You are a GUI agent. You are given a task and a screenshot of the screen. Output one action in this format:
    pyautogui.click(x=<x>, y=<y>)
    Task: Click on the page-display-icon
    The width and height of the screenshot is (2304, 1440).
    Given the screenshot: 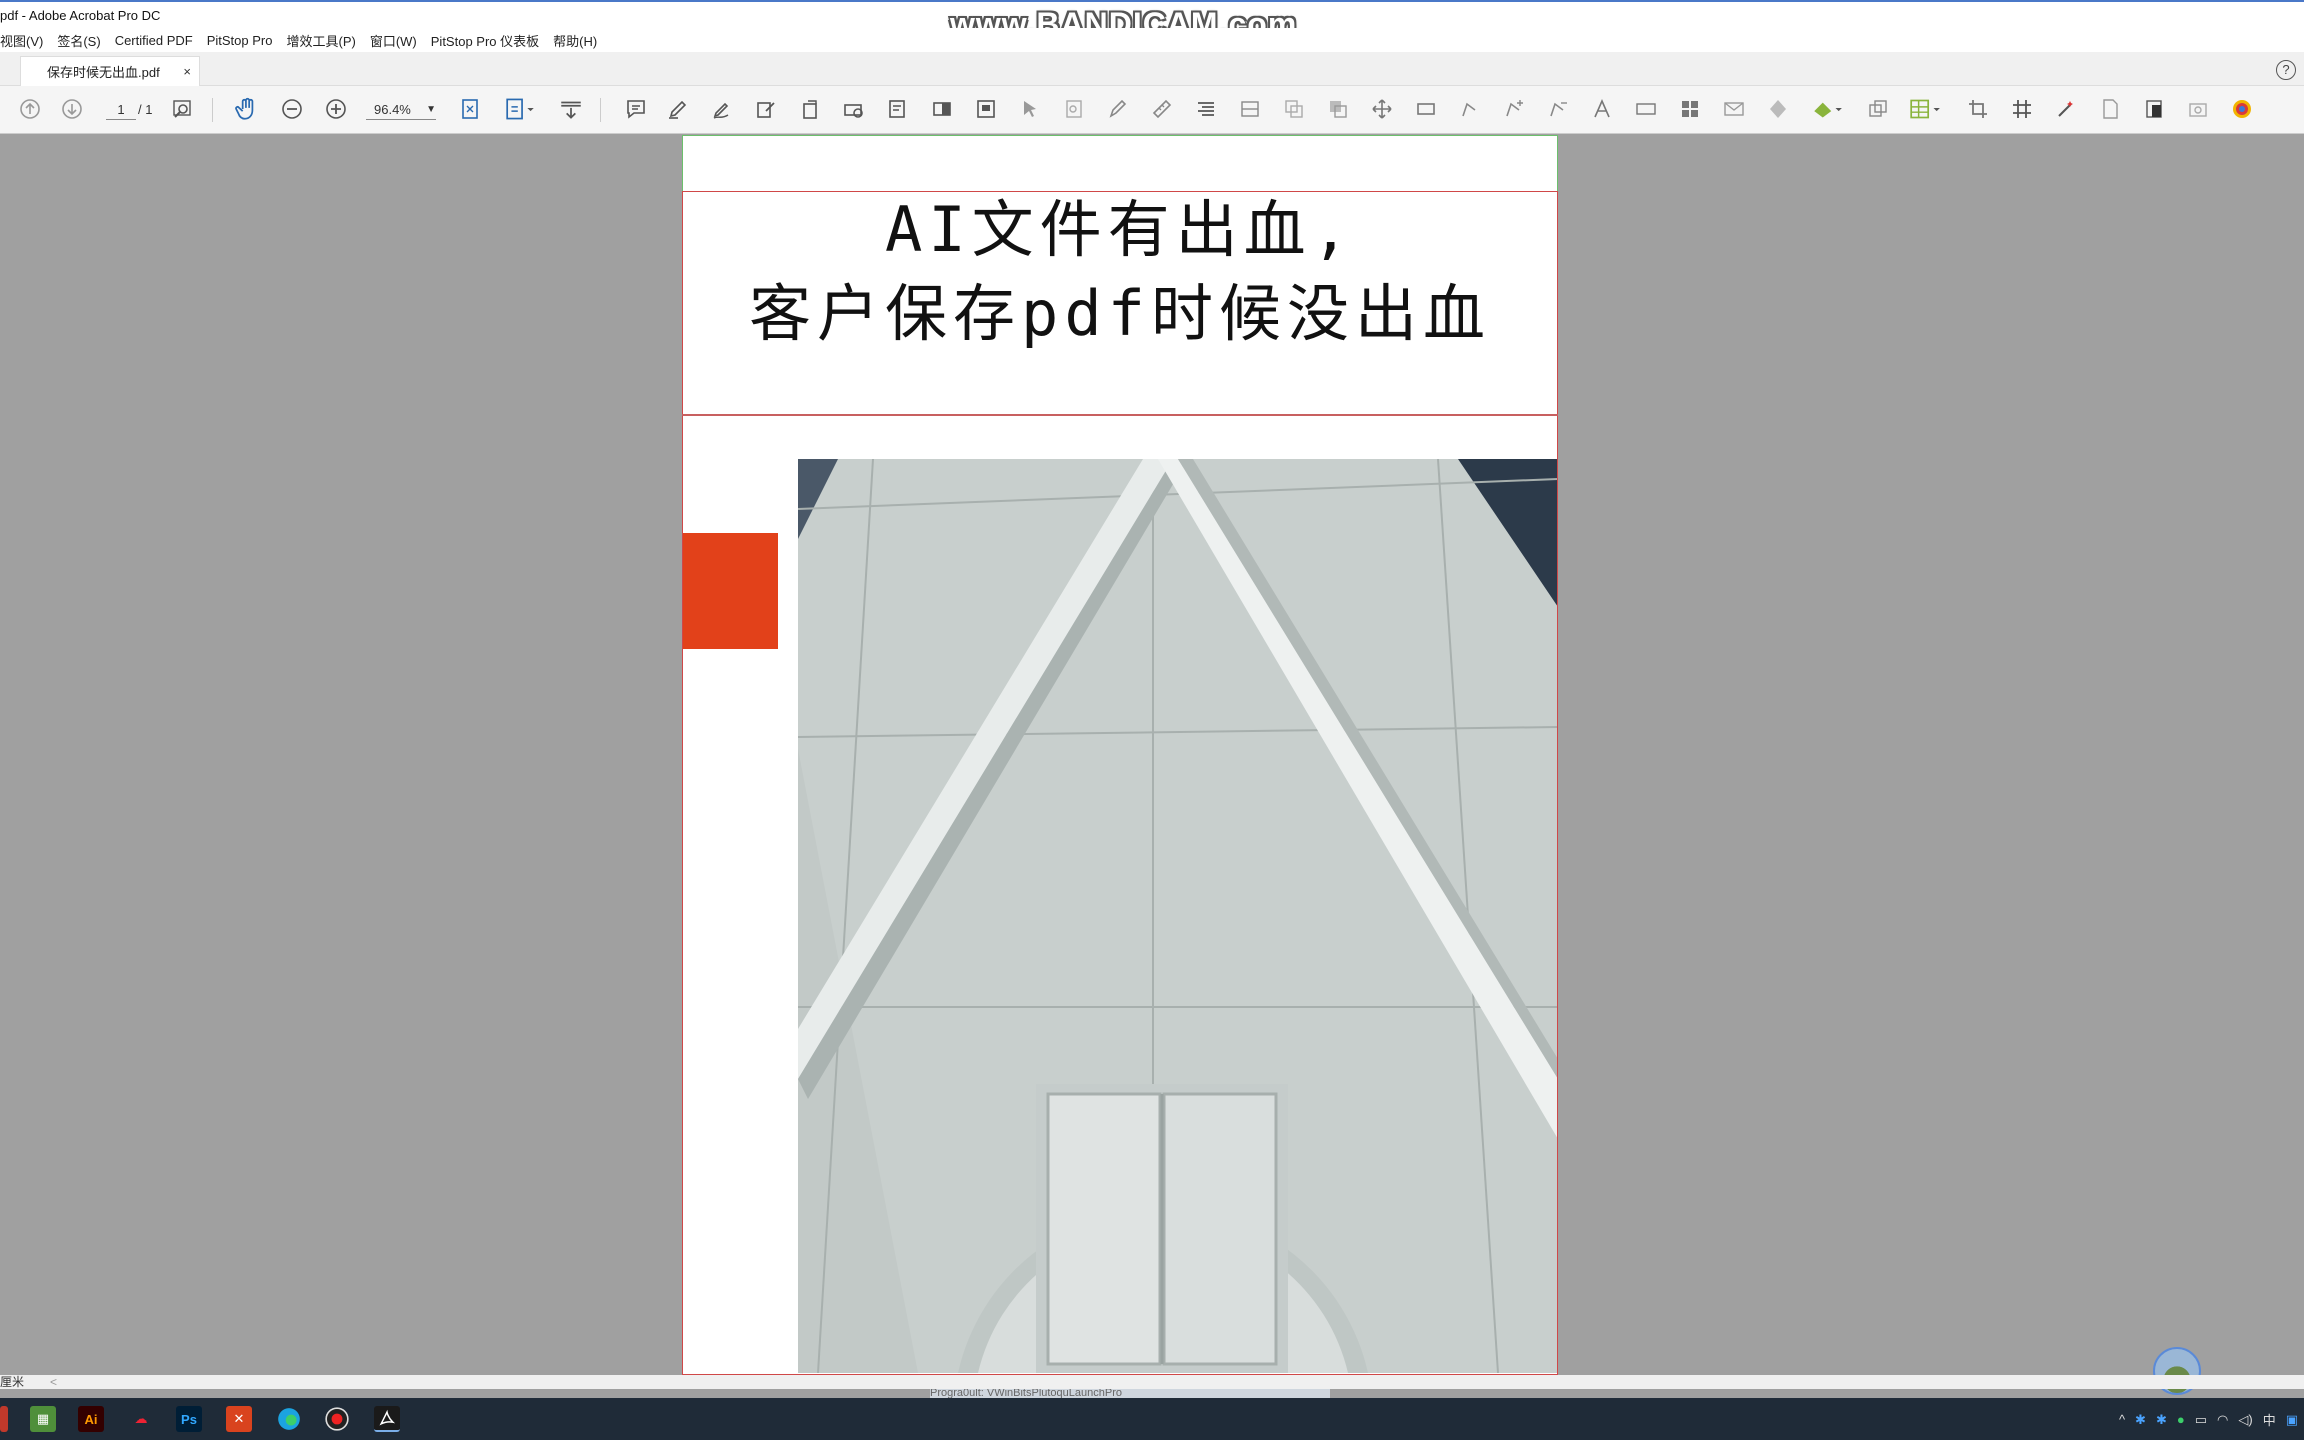 What is the action you would take?
    pyautogui.click(x=521, y=109)
    